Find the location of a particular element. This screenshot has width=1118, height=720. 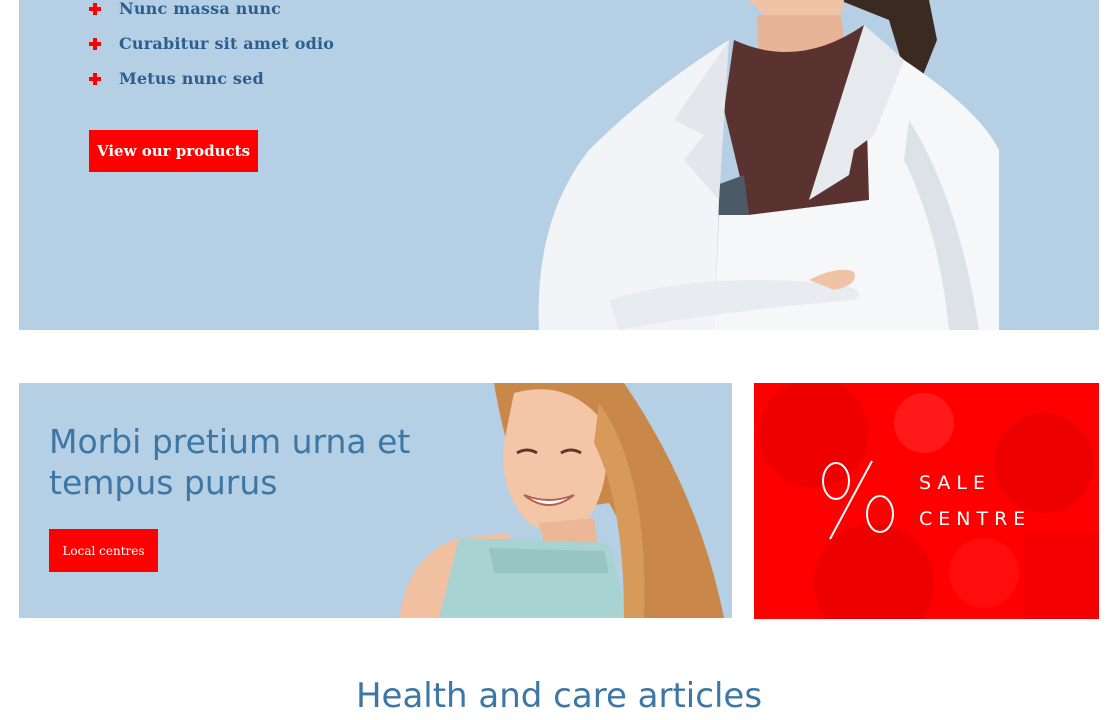

feature-label: Metus nunc sed is located at coordinates (191, 78).